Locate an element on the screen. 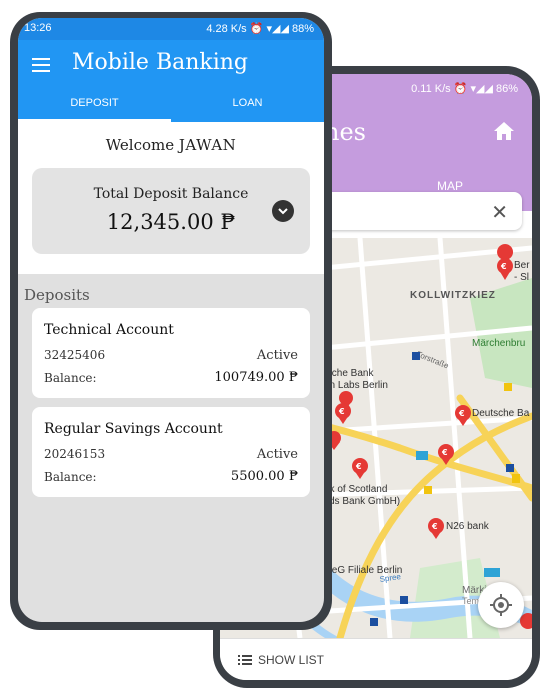 This screenshot has height=695, width=546. map-label-bank-of-scotland: nk of Scotland is located at coordinates (356, 489).